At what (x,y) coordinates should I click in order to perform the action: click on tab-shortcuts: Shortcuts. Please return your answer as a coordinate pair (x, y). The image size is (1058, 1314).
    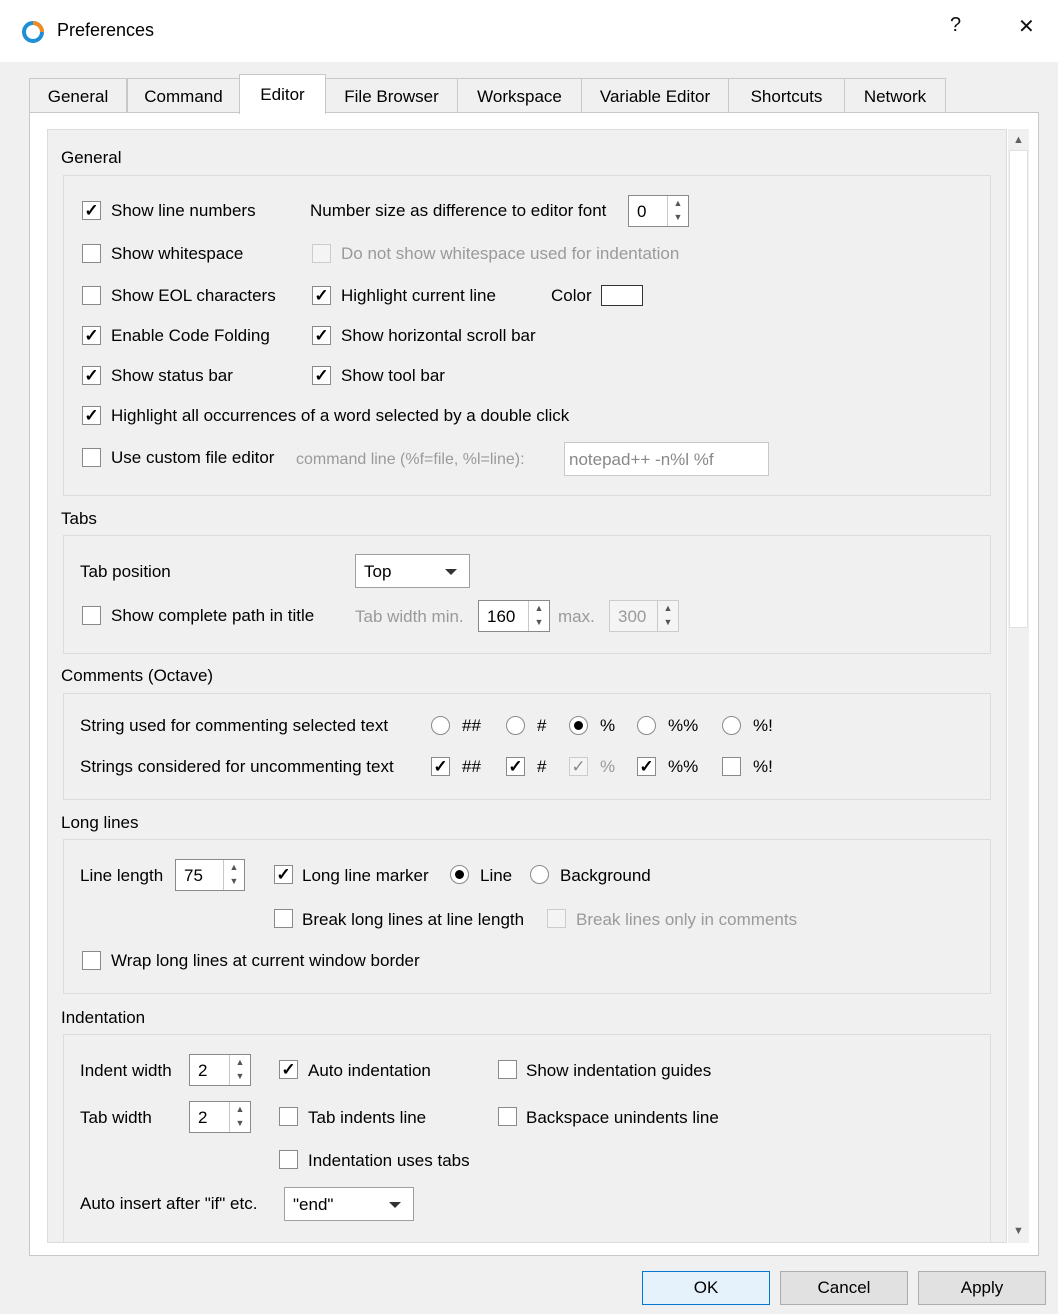
    Looking at the image, I should click on (786, 95).